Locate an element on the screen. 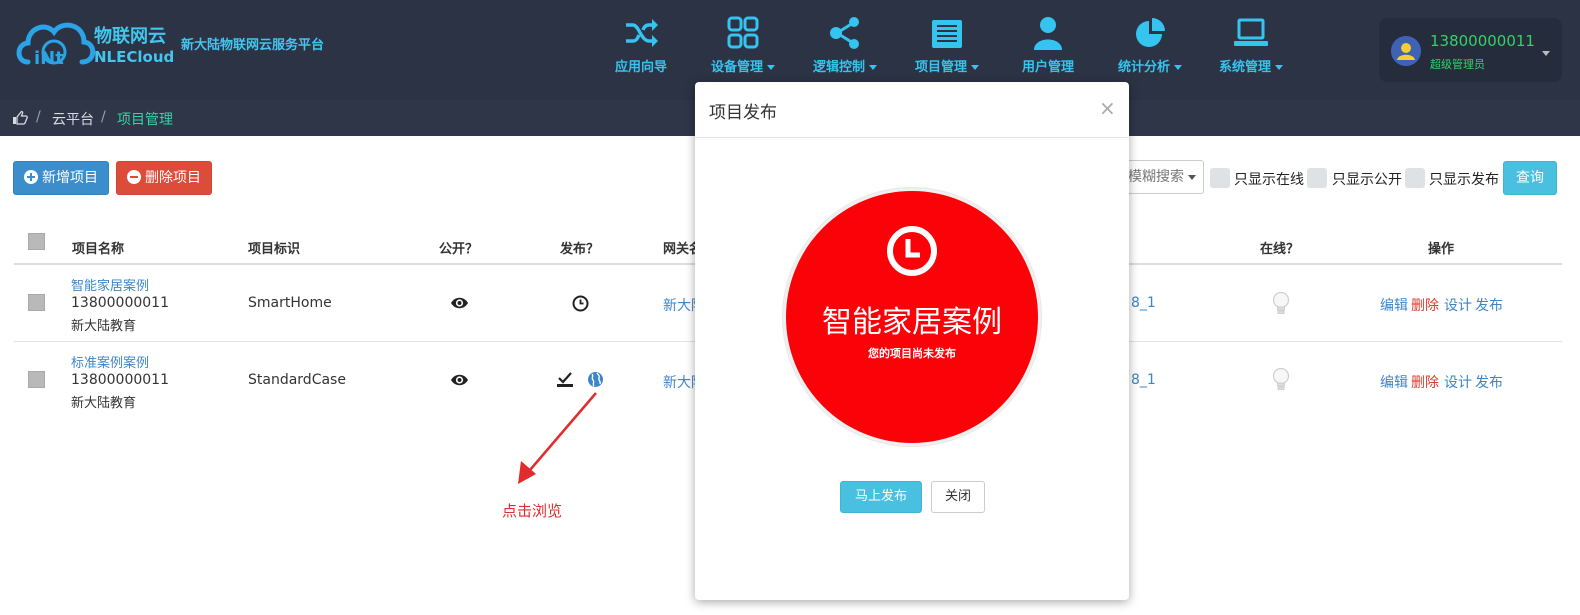 This screenshot has width=1580, height=615. annotation-arrow is located at coordinates (563, 431).